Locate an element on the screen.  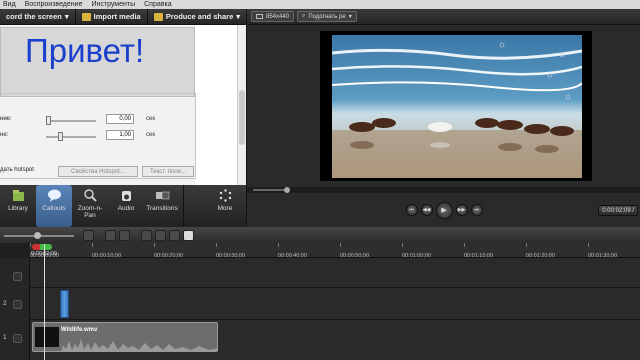
tool-transitions: Transitions is located at coordinates (162, 206).